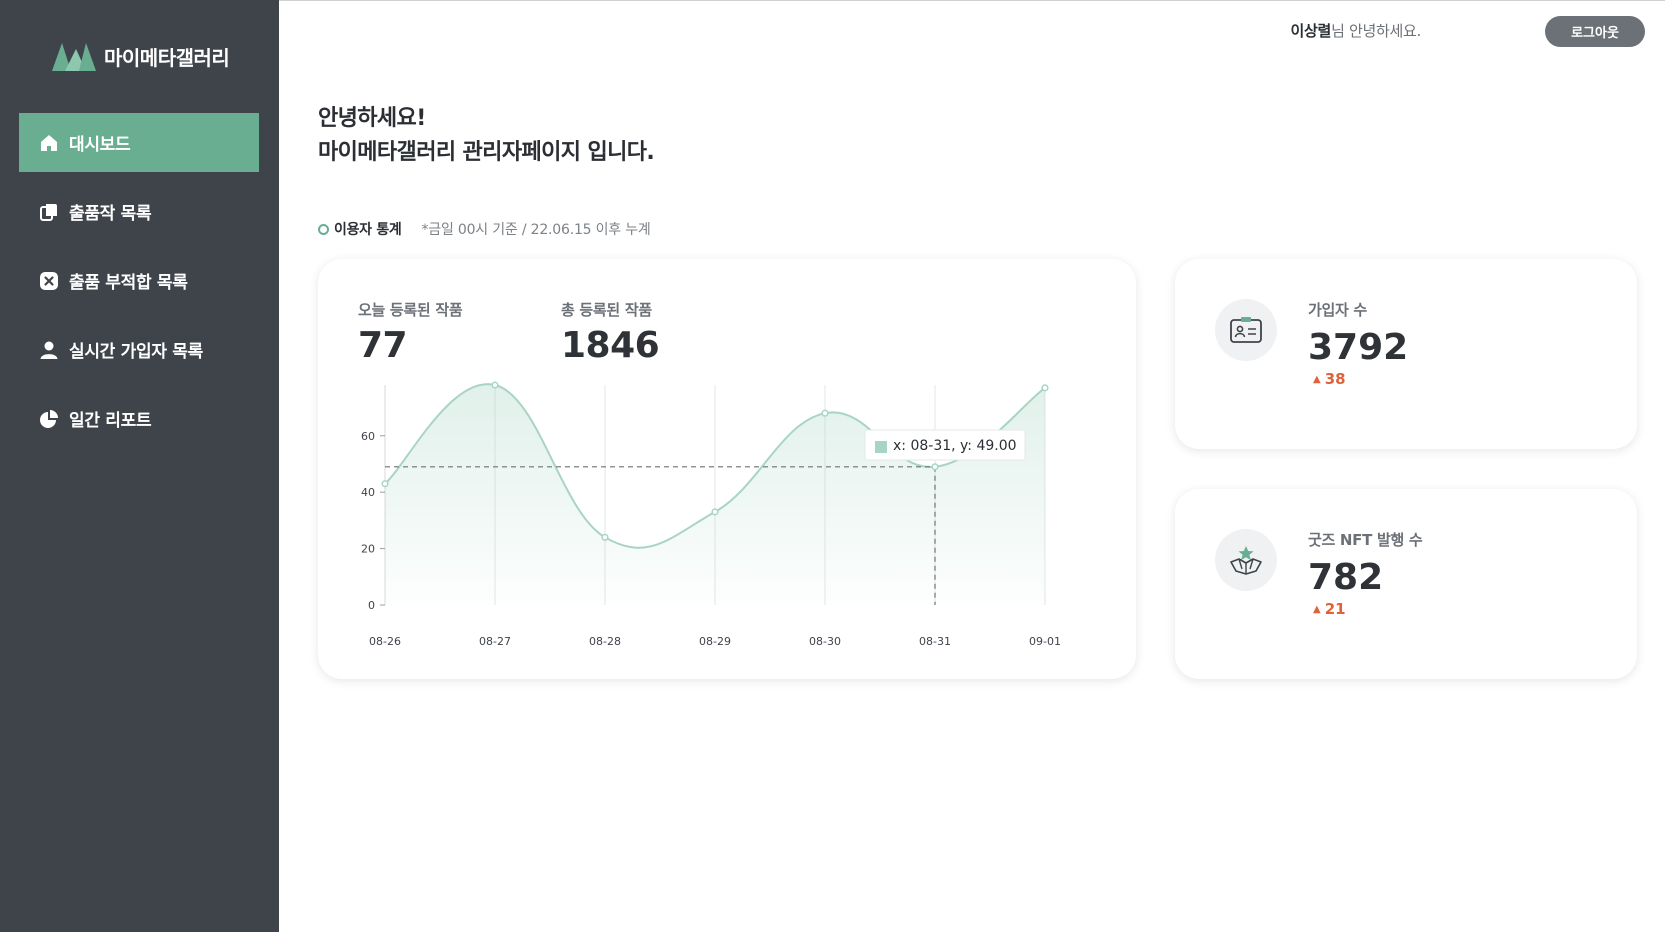 The width and height of the screenshot is (1665, 932). I want to click on x-tick-label: 08-28, so click(605, 641).